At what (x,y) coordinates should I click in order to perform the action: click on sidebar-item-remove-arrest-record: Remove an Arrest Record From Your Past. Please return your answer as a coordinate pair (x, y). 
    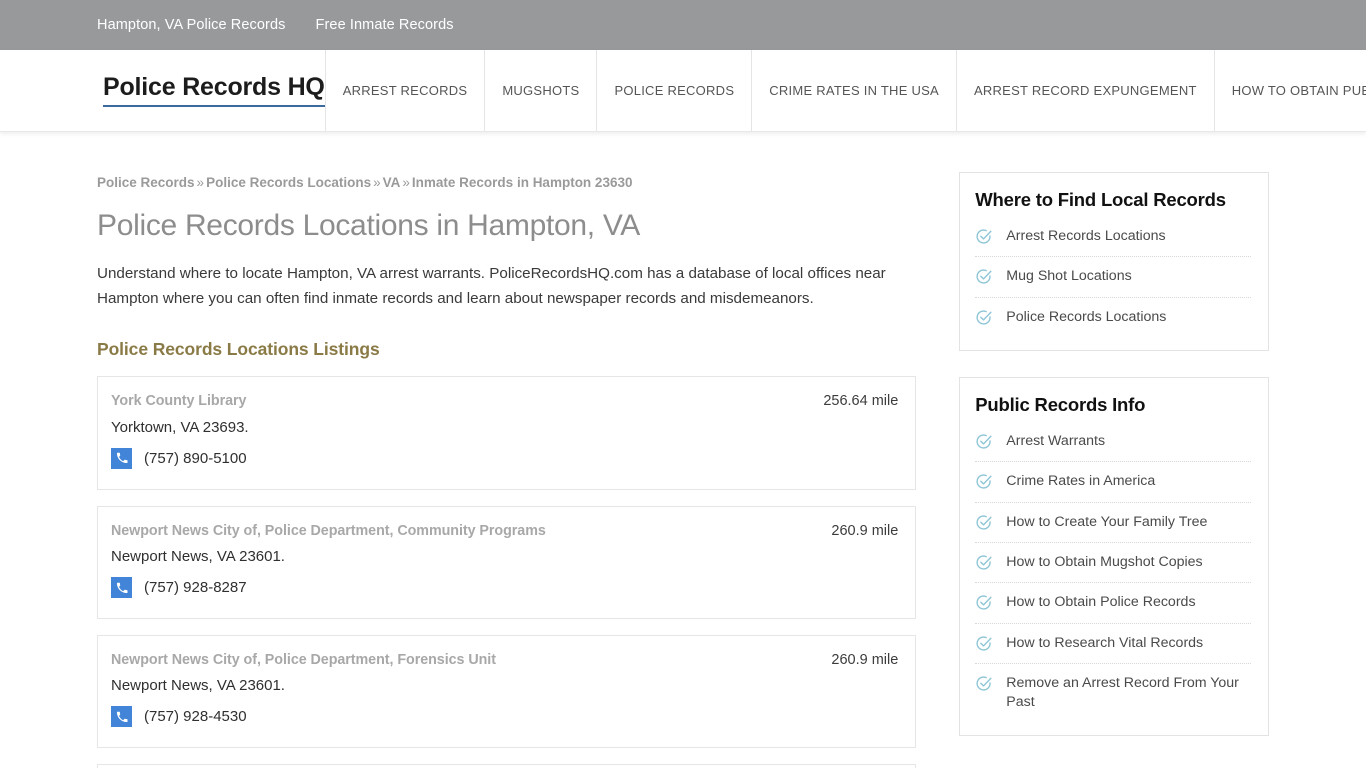
    Looking at the image, I should click on (1113, 693).